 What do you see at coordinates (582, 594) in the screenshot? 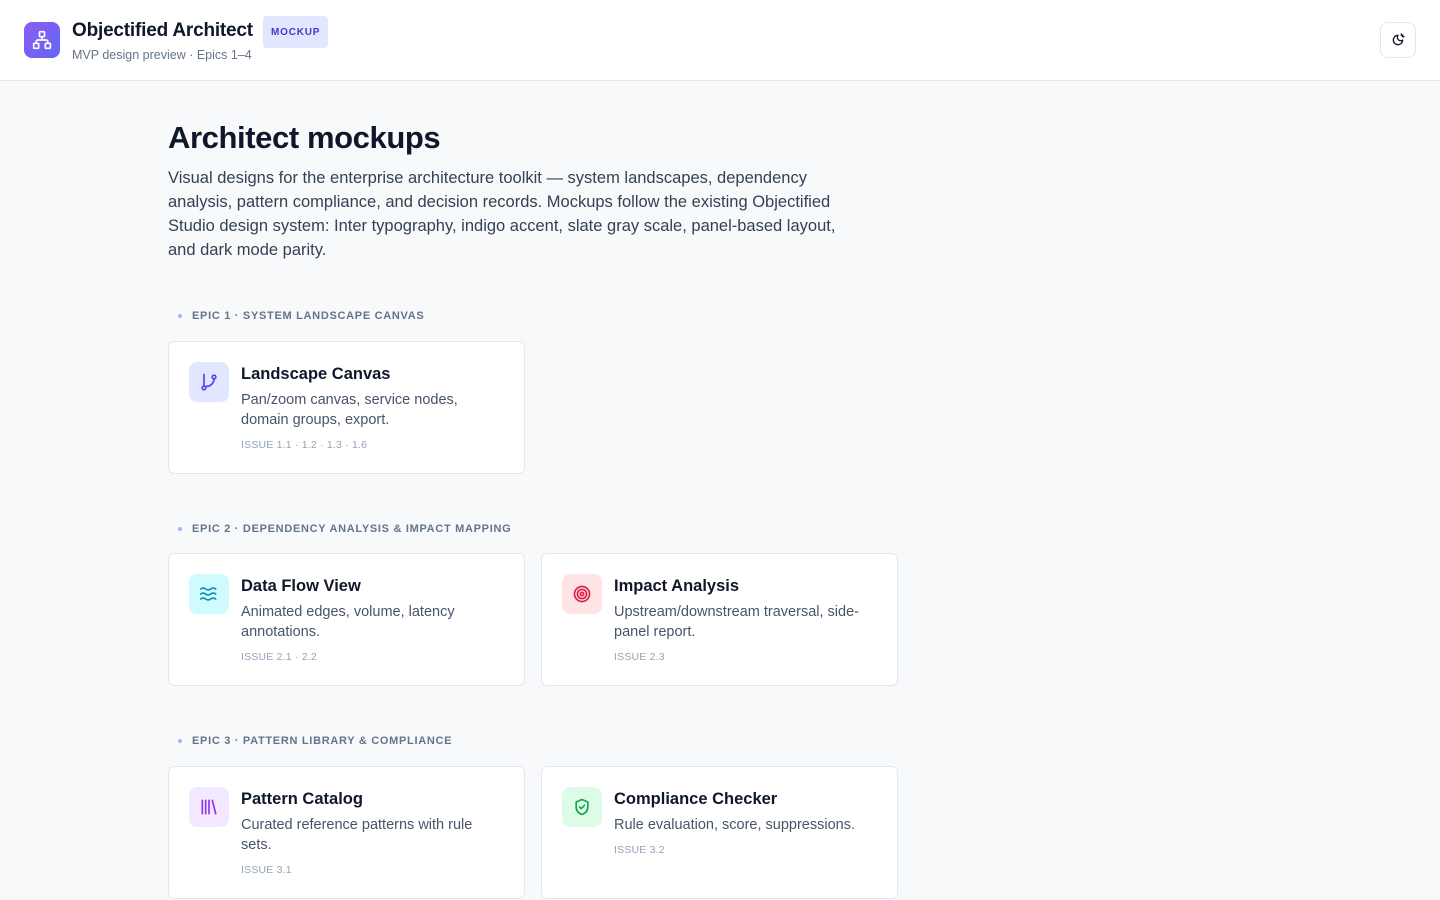
I see `target-icon` at bounding box center [582, 594].